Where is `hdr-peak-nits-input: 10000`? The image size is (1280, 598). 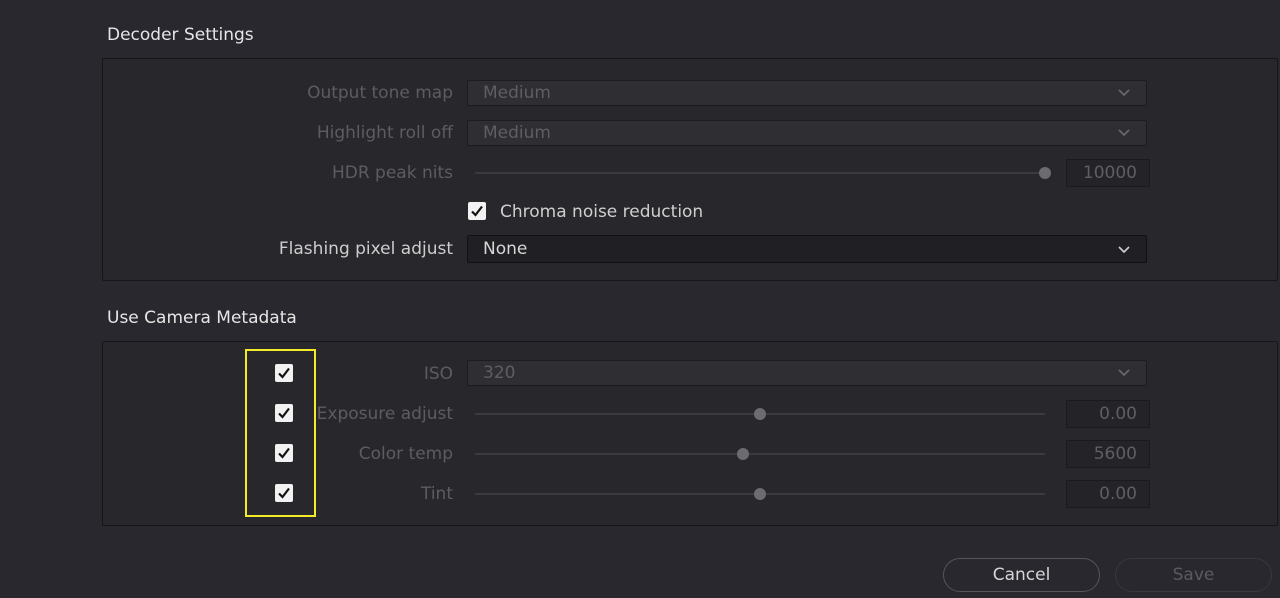 hdr-peak-nits-input: 10000 is located at coordinates (1108, 173).